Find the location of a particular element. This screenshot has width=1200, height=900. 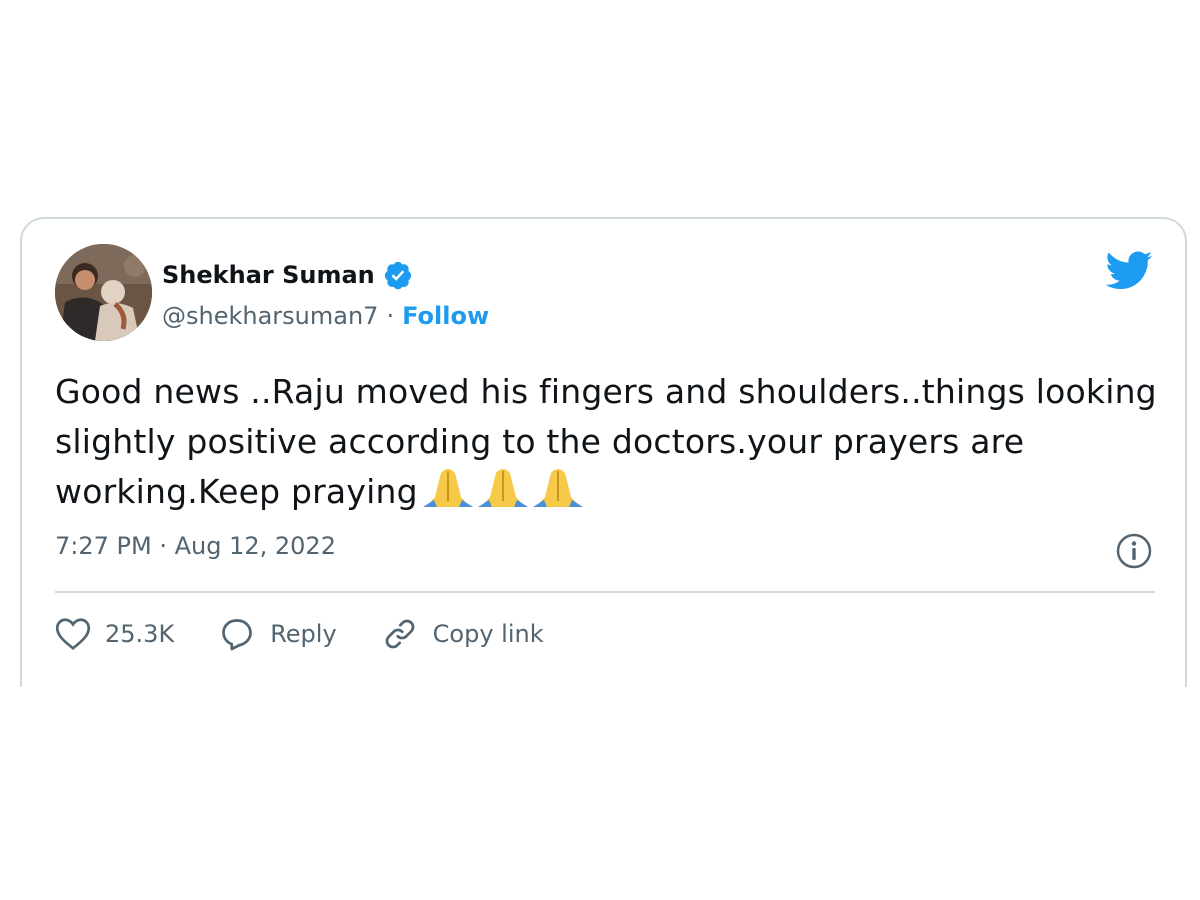

like-count: 25.3K is located at coordinates (140, 634).